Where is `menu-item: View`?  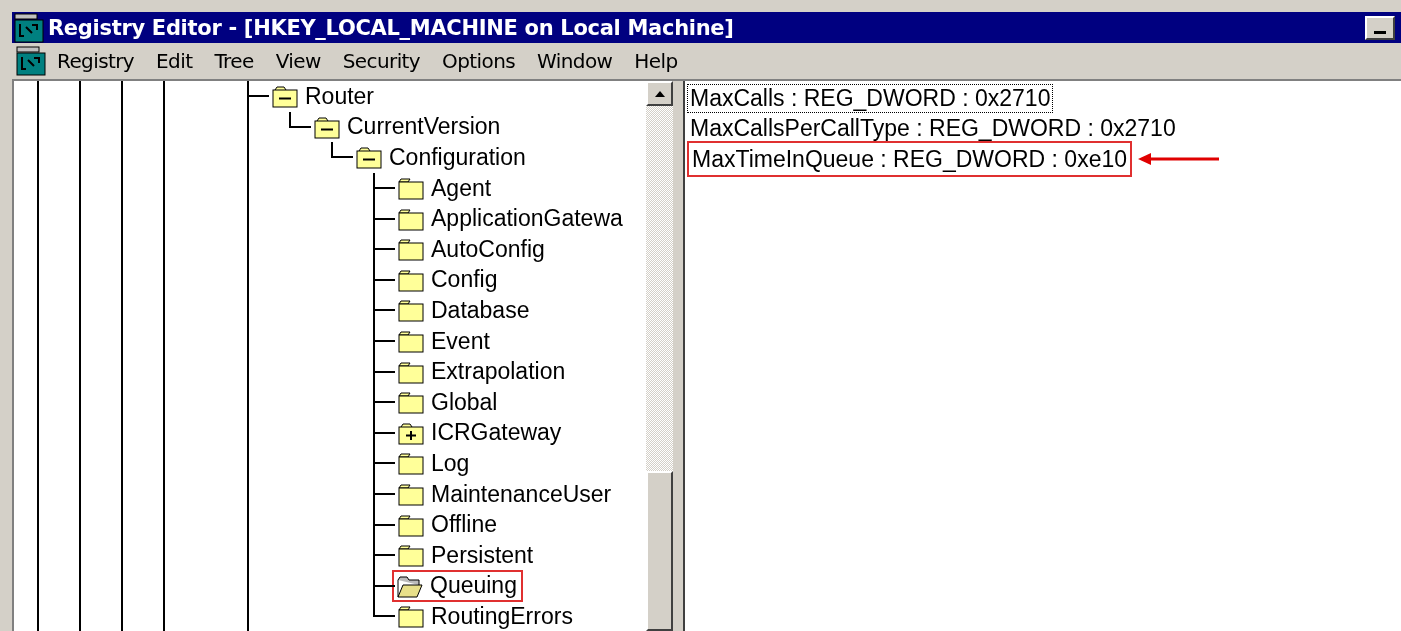
menu-item: View is located at coordinates (298, 61).